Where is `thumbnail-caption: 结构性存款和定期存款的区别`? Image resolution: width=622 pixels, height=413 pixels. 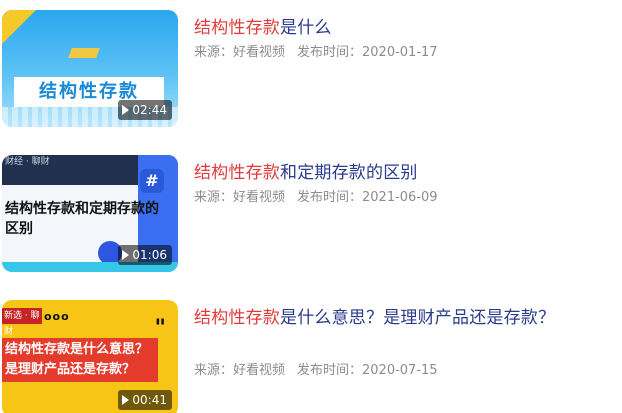
thumbnail-caption: 结构性存款和定期存款的区别 is located at coordinates (82, 219).